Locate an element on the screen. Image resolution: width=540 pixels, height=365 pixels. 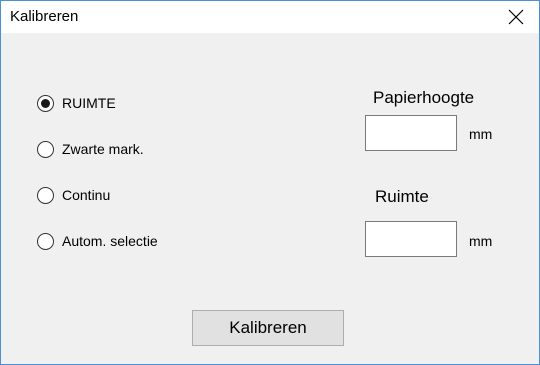
radio-label: Zwarte mark. is located at coordinates (103, 149).